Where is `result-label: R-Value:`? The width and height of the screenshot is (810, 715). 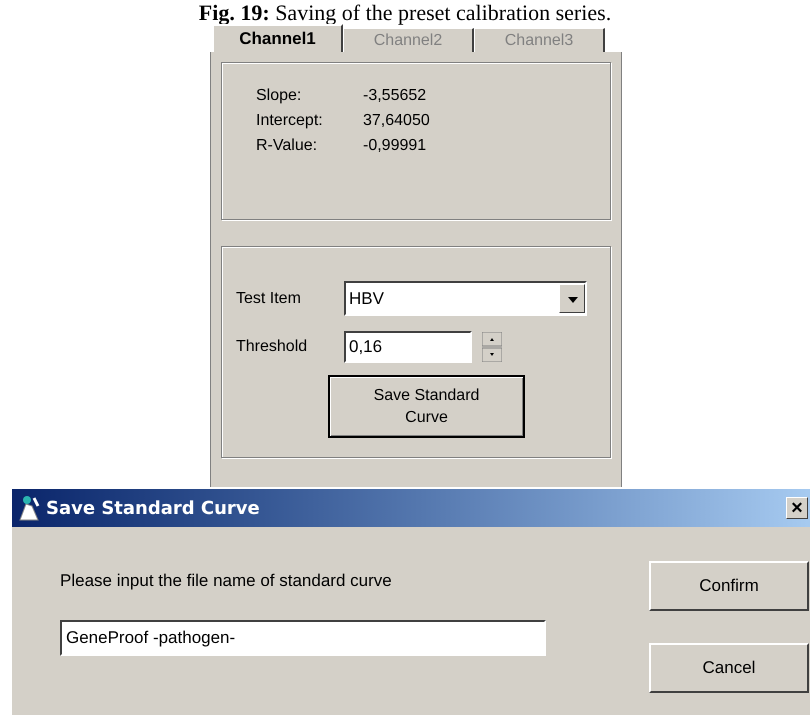 result-label: R-Value: is located at coordinates (287, 146).